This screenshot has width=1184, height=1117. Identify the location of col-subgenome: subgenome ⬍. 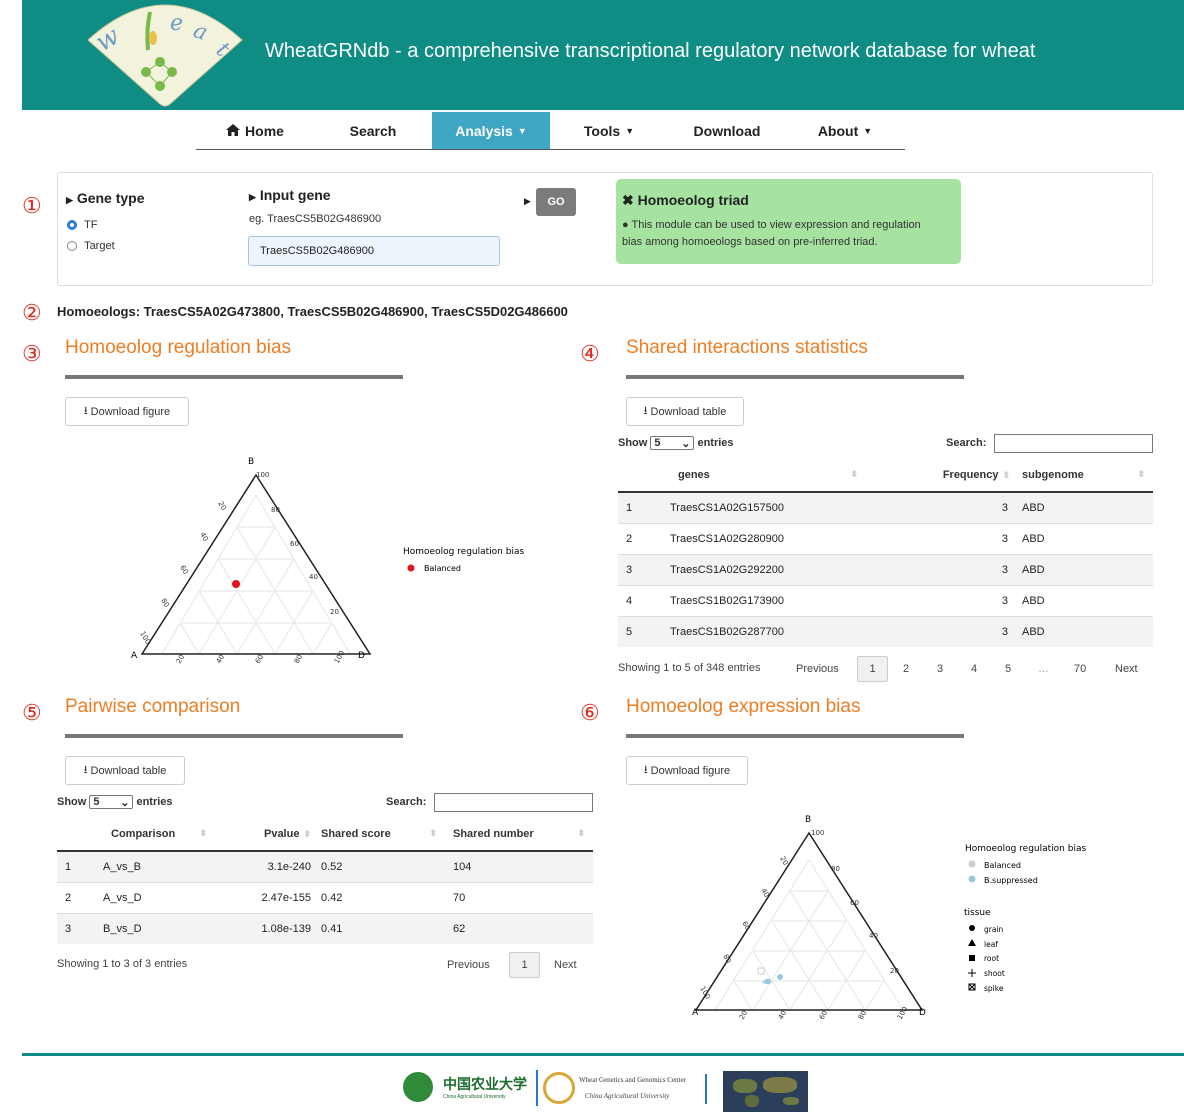
(1081, 476).